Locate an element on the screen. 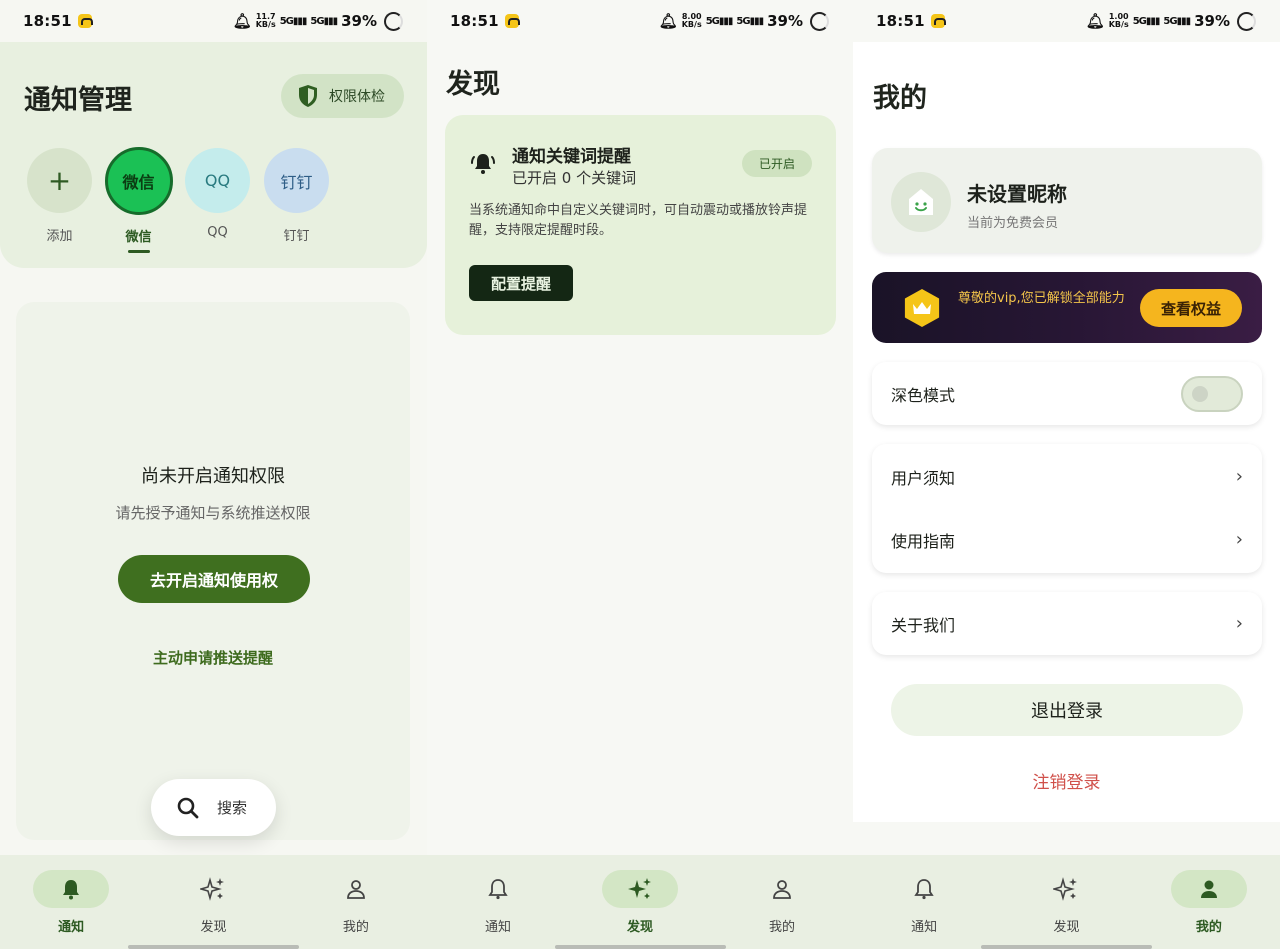 This screenshot has width=1280, height=949. search-button: 搜索 is located at coordinates (213, 807).